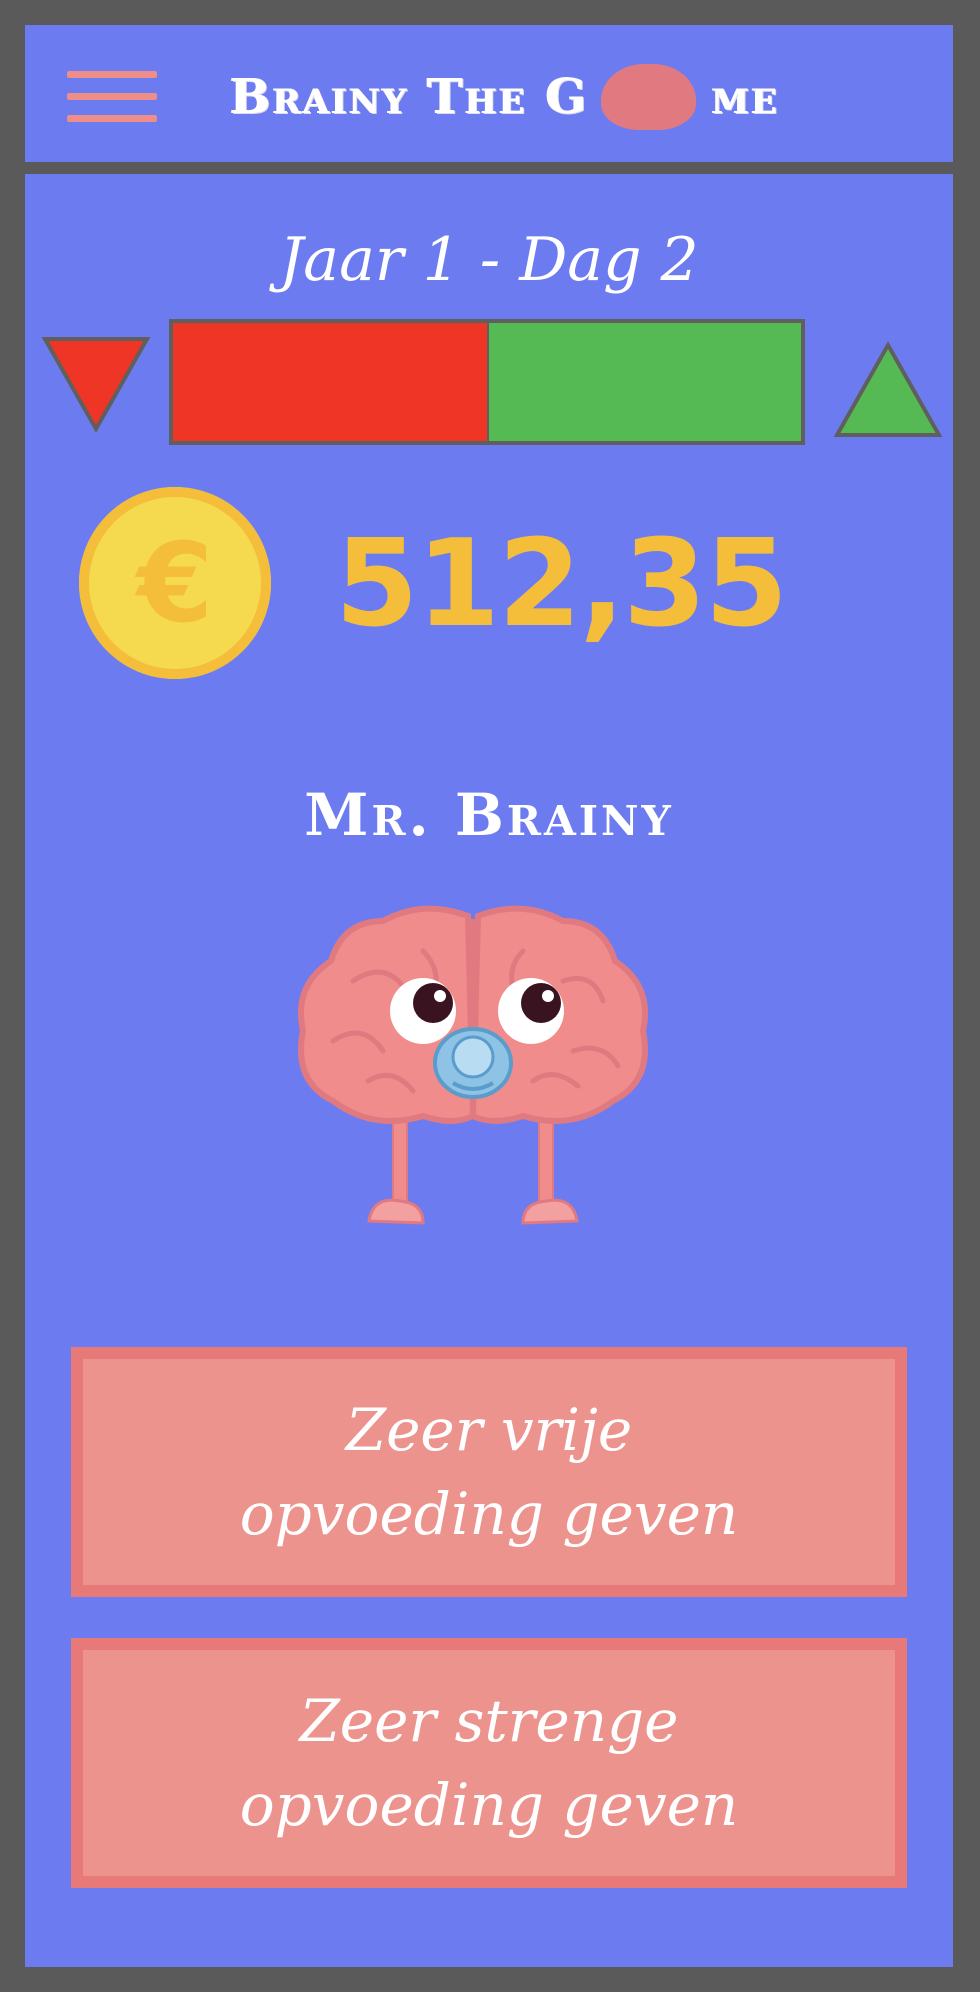 The image size is (980, 1992). I want to click on app-title: Brainy The G me, so click(590, 97).